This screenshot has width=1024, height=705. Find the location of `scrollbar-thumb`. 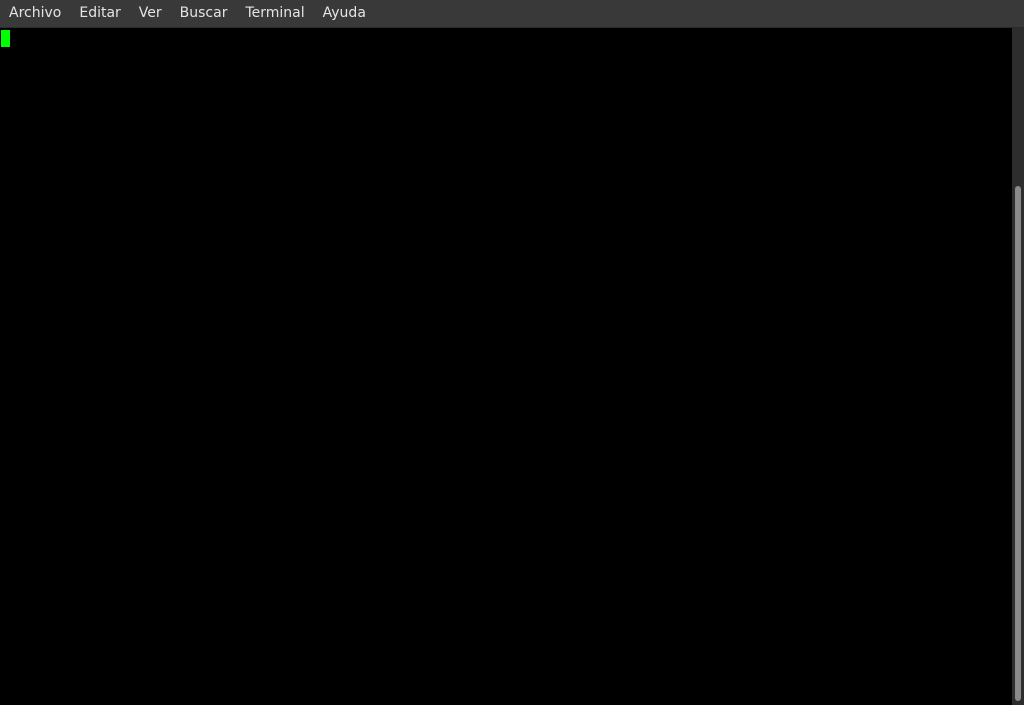

scrollbar-thumb is located at coordinates (1018, 443).